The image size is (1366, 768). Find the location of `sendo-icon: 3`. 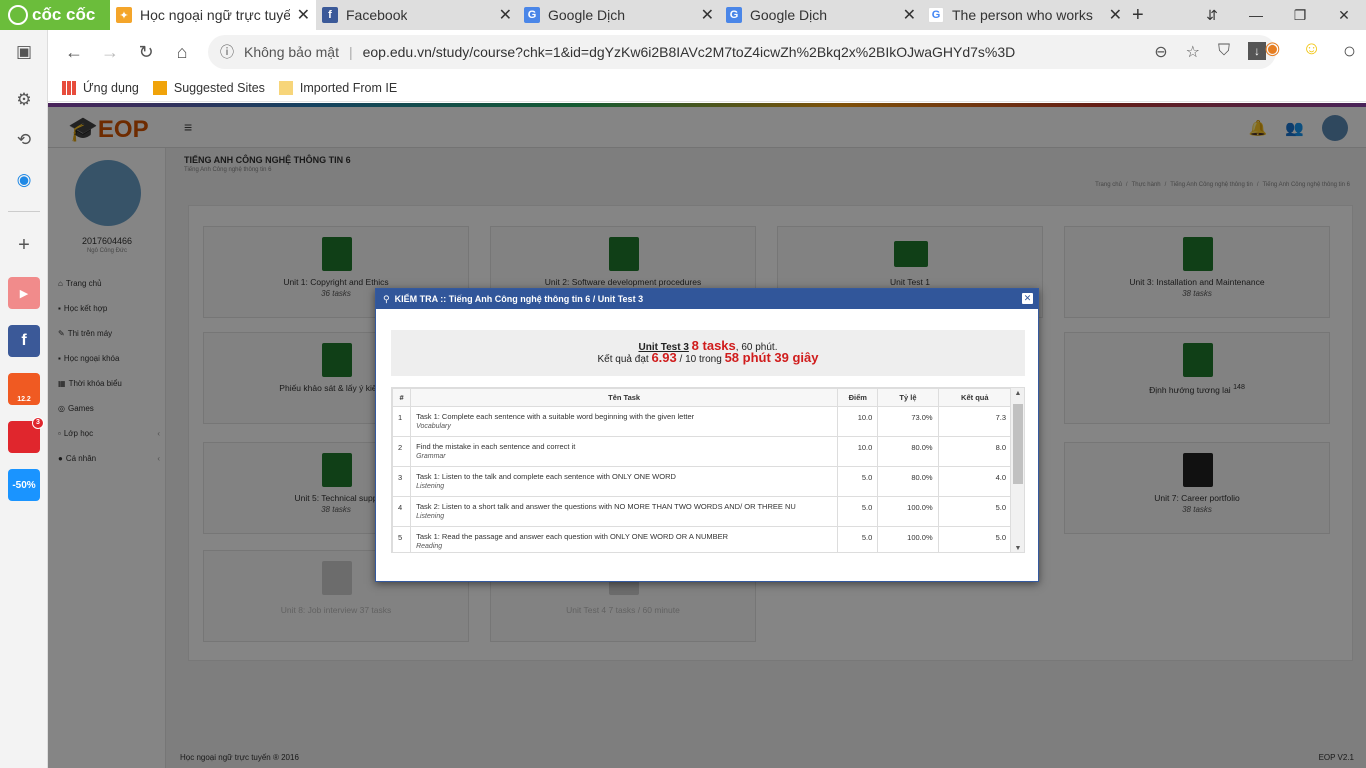

sendo-icon: 3 is located at coordinates (26, 435).